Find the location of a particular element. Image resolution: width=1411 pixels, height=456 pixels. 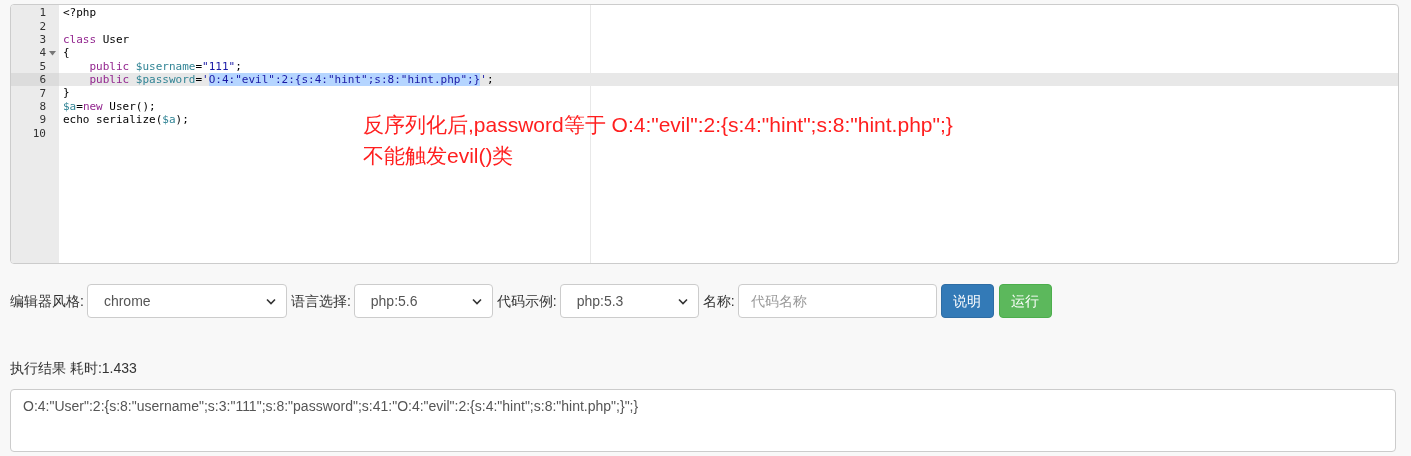

name-input: 代码名称 is located at coordinates (837, 301).